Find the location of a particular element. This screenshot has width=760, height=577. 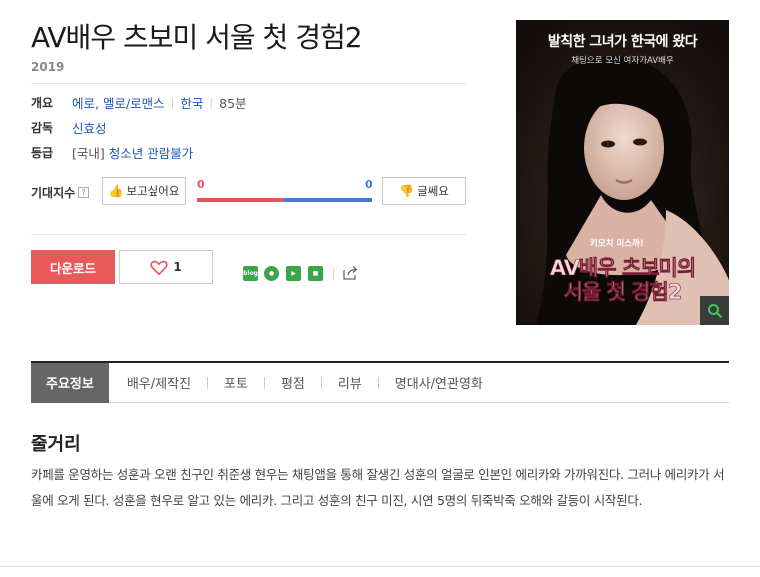

want-to-see-label: 보고싶어요 is located at coordinates (153, 191).